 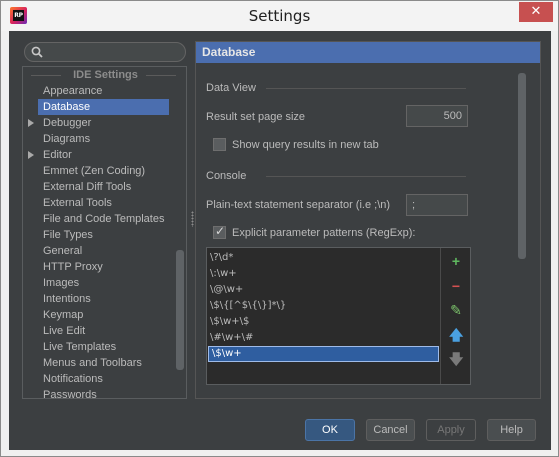 I want to click on sidebar-item-label: Menus and Toolbars, so click(x=92, y=363).